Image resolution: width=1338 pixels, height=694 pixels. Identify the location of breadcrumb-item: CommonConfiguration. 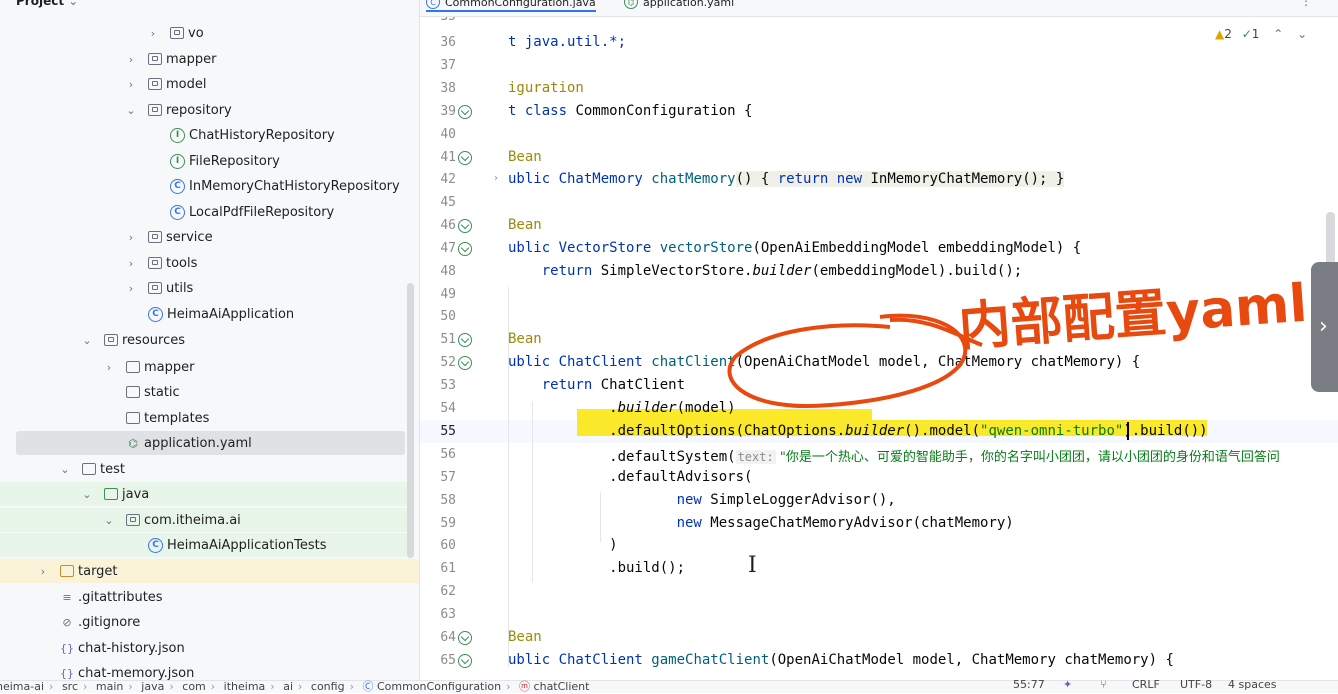
(439, 686).